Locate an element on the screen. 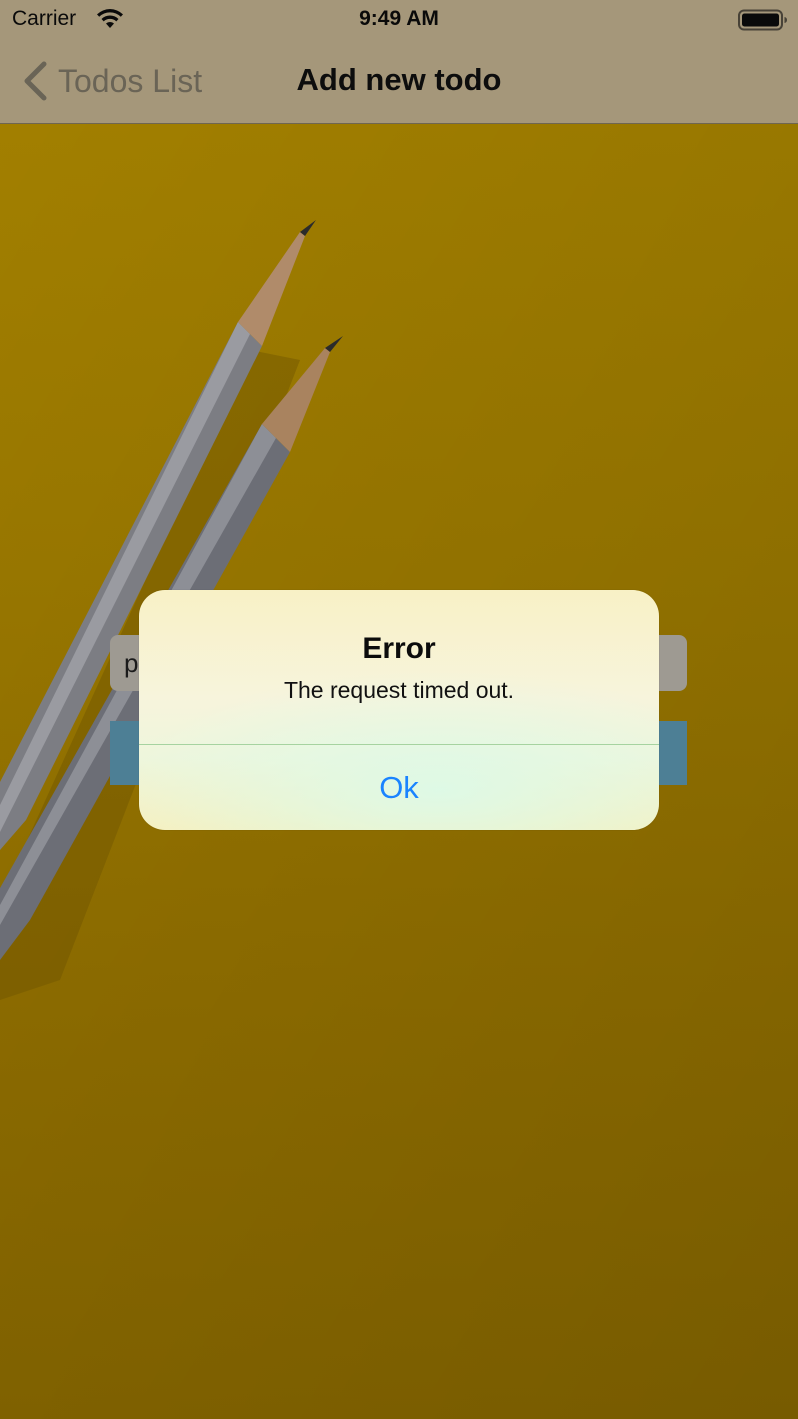  status-bar: Carrier 9:49 AM is located at coordinates (399, 20).